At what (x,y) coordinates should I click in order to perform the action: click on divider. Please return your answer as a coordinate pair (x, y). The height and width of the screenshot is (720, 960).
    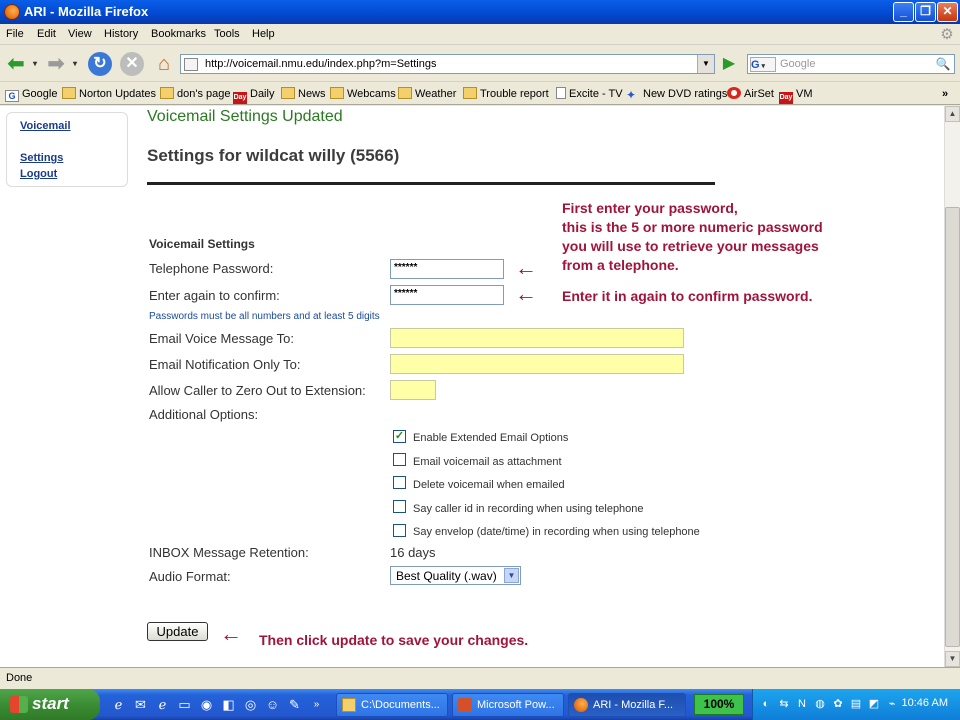
    Looking at the image, I should click on (431, 183).